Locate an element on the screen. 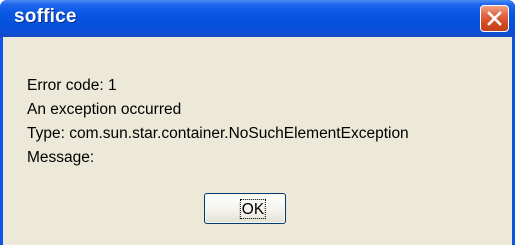  close-button is located at coordinates (494, 18).